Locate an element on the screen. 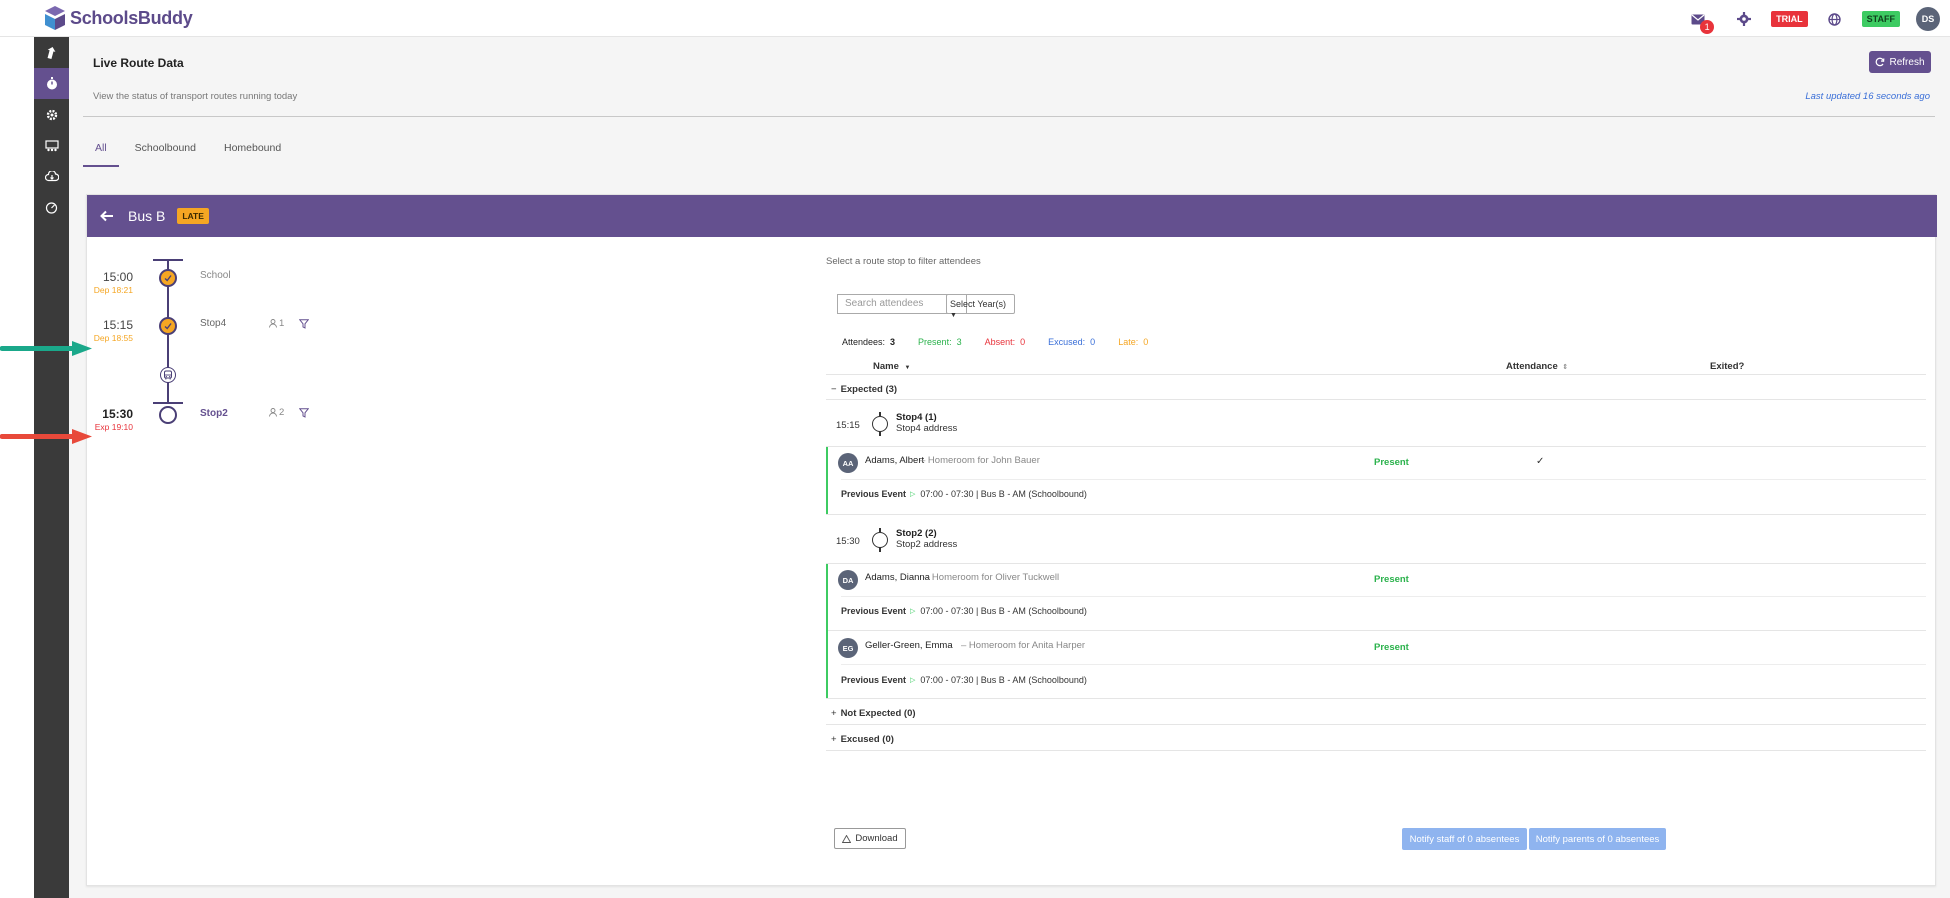 The width and height of the screenshot is (1950, 898). student-homeroom: – Homeroom for Anita Harper is located at coordinates (1023, 645).